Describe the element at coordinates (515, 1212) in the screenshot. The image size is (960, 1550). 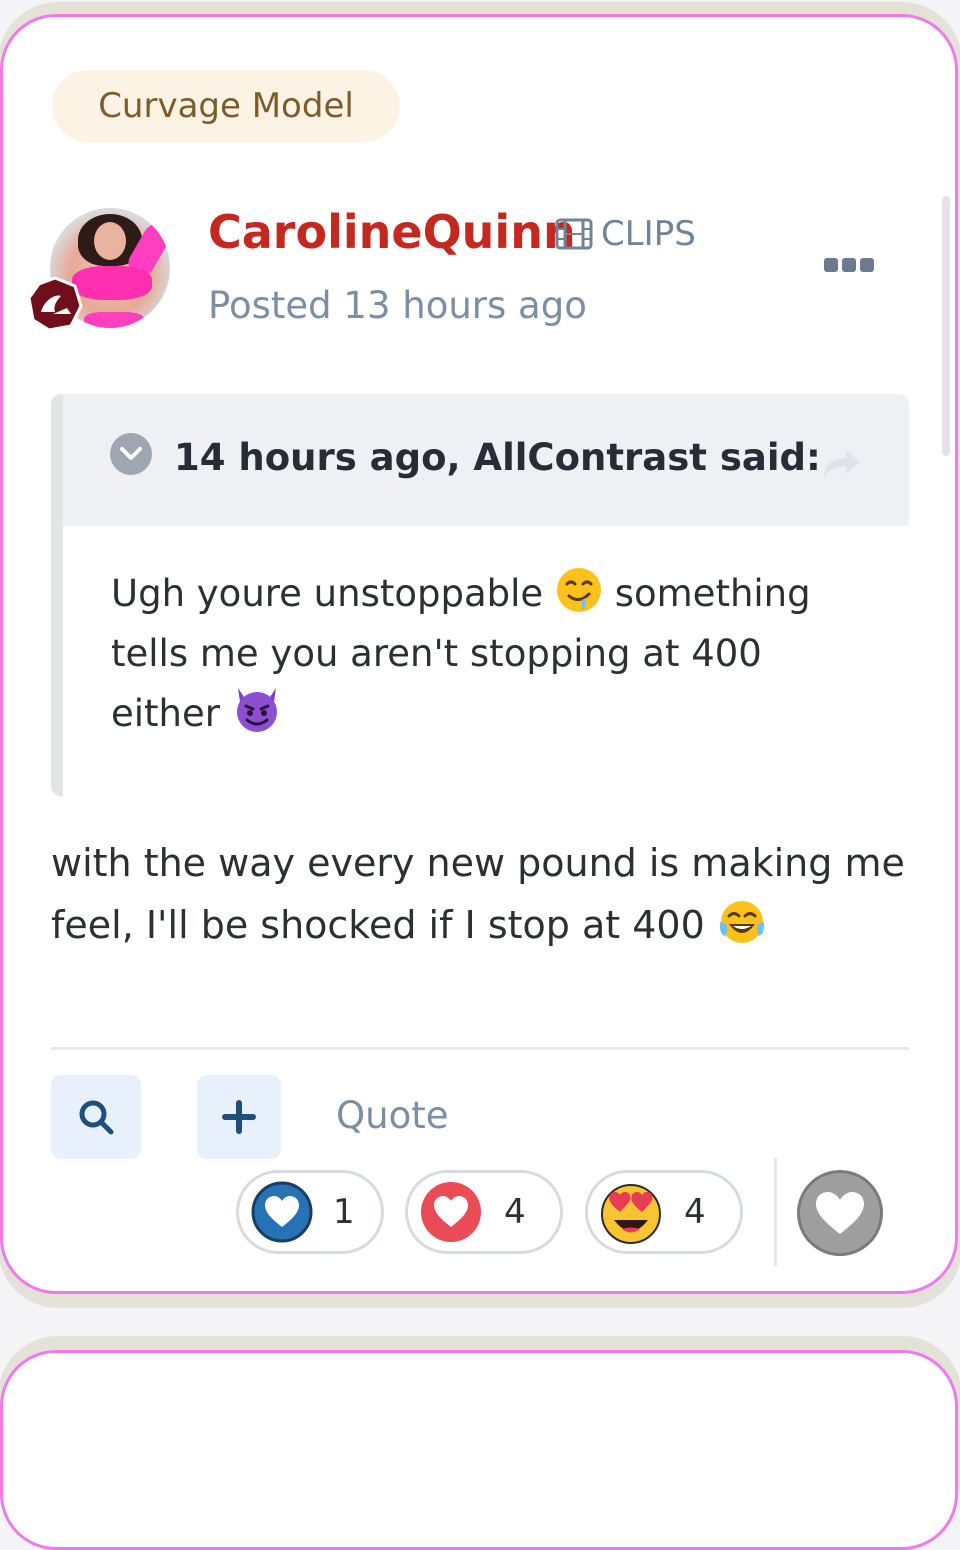
I see `reaction-love-count: 4` at that location.